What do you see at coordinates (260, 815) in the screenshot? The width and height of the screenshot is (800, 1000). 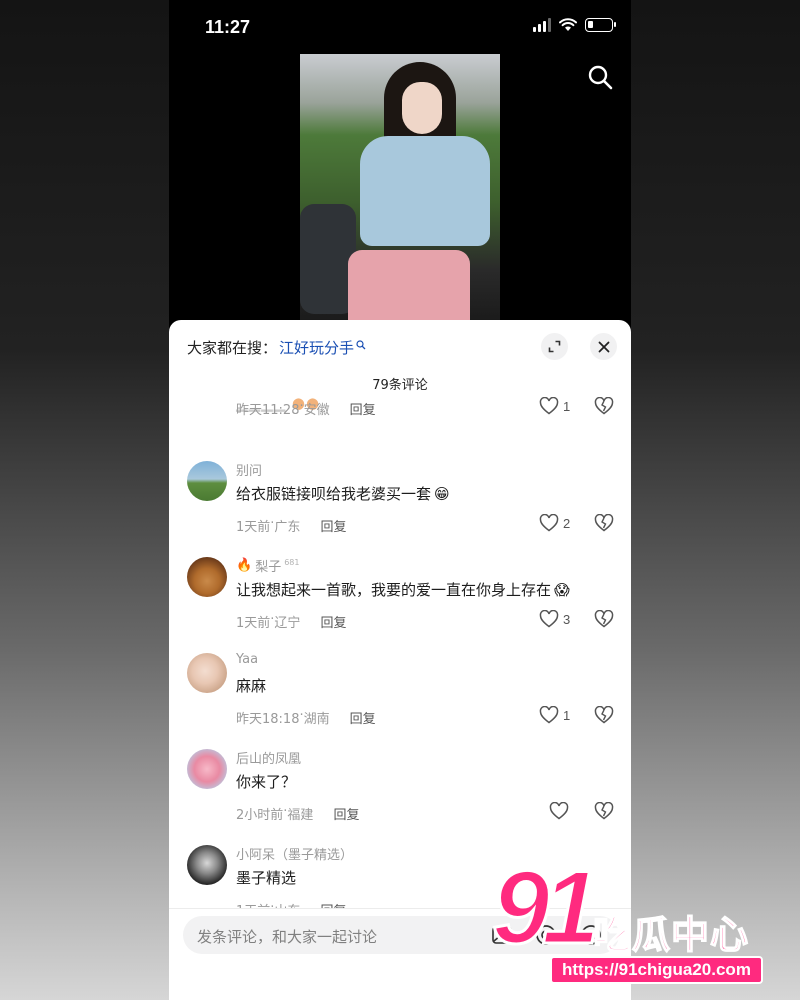 I see `comment-time: 2小时前` at bounding box center [260, 815].